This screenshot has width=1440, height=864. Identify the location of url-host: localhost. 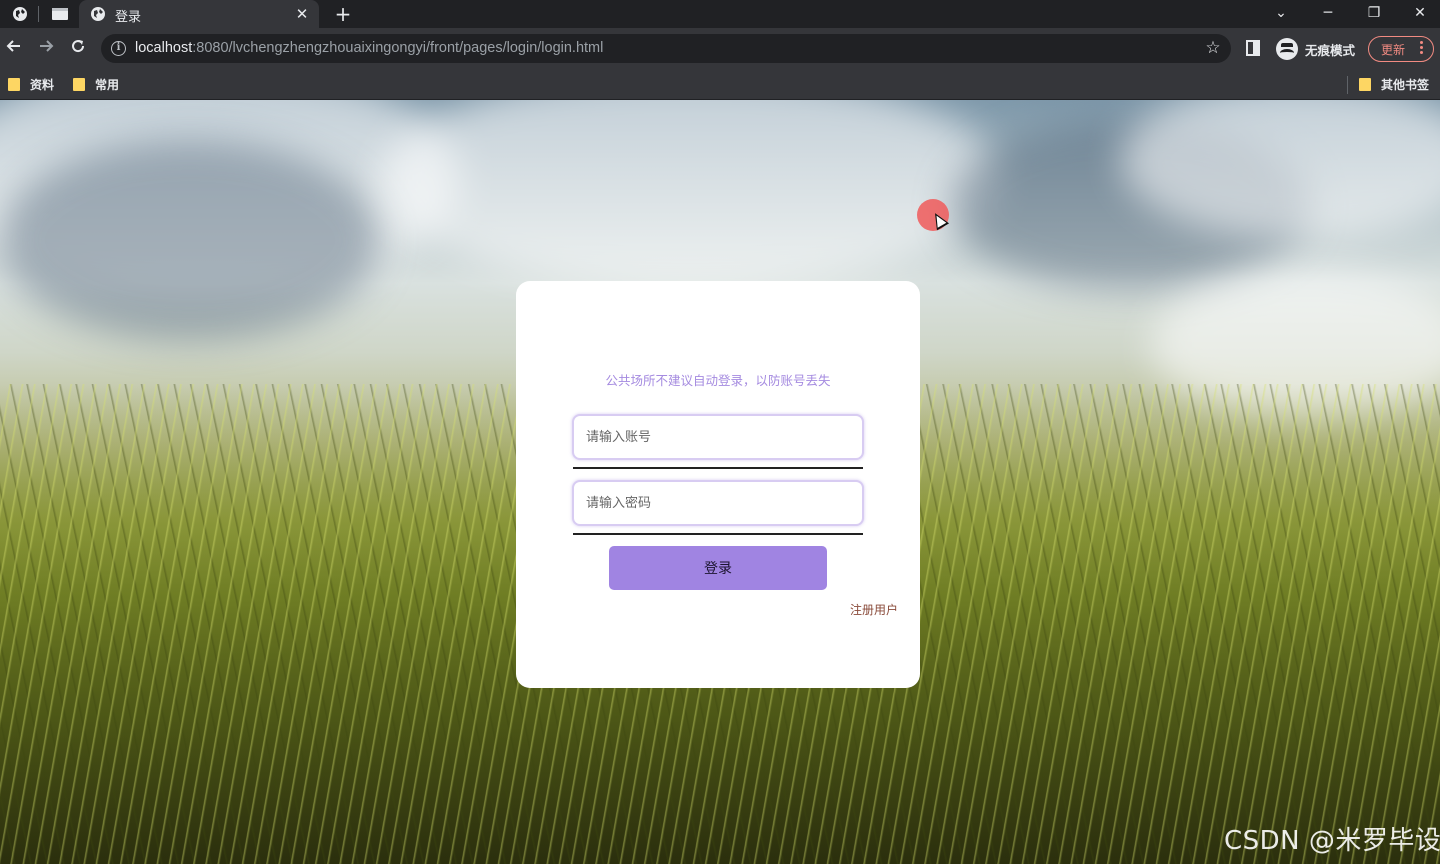
(164, 48).